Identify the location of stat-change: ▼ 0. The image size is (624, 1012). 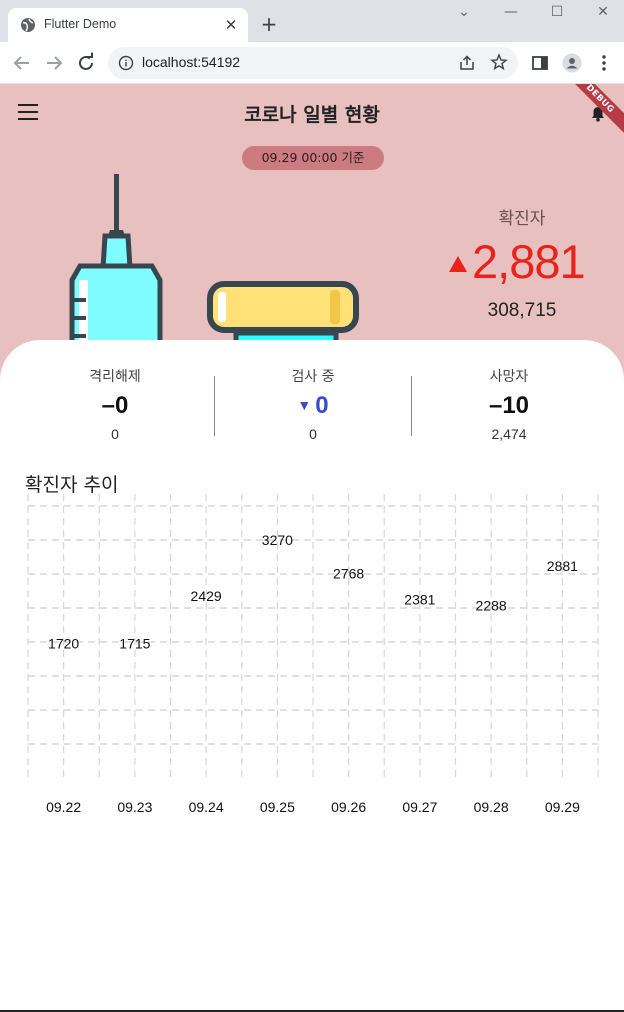
(313, 405).